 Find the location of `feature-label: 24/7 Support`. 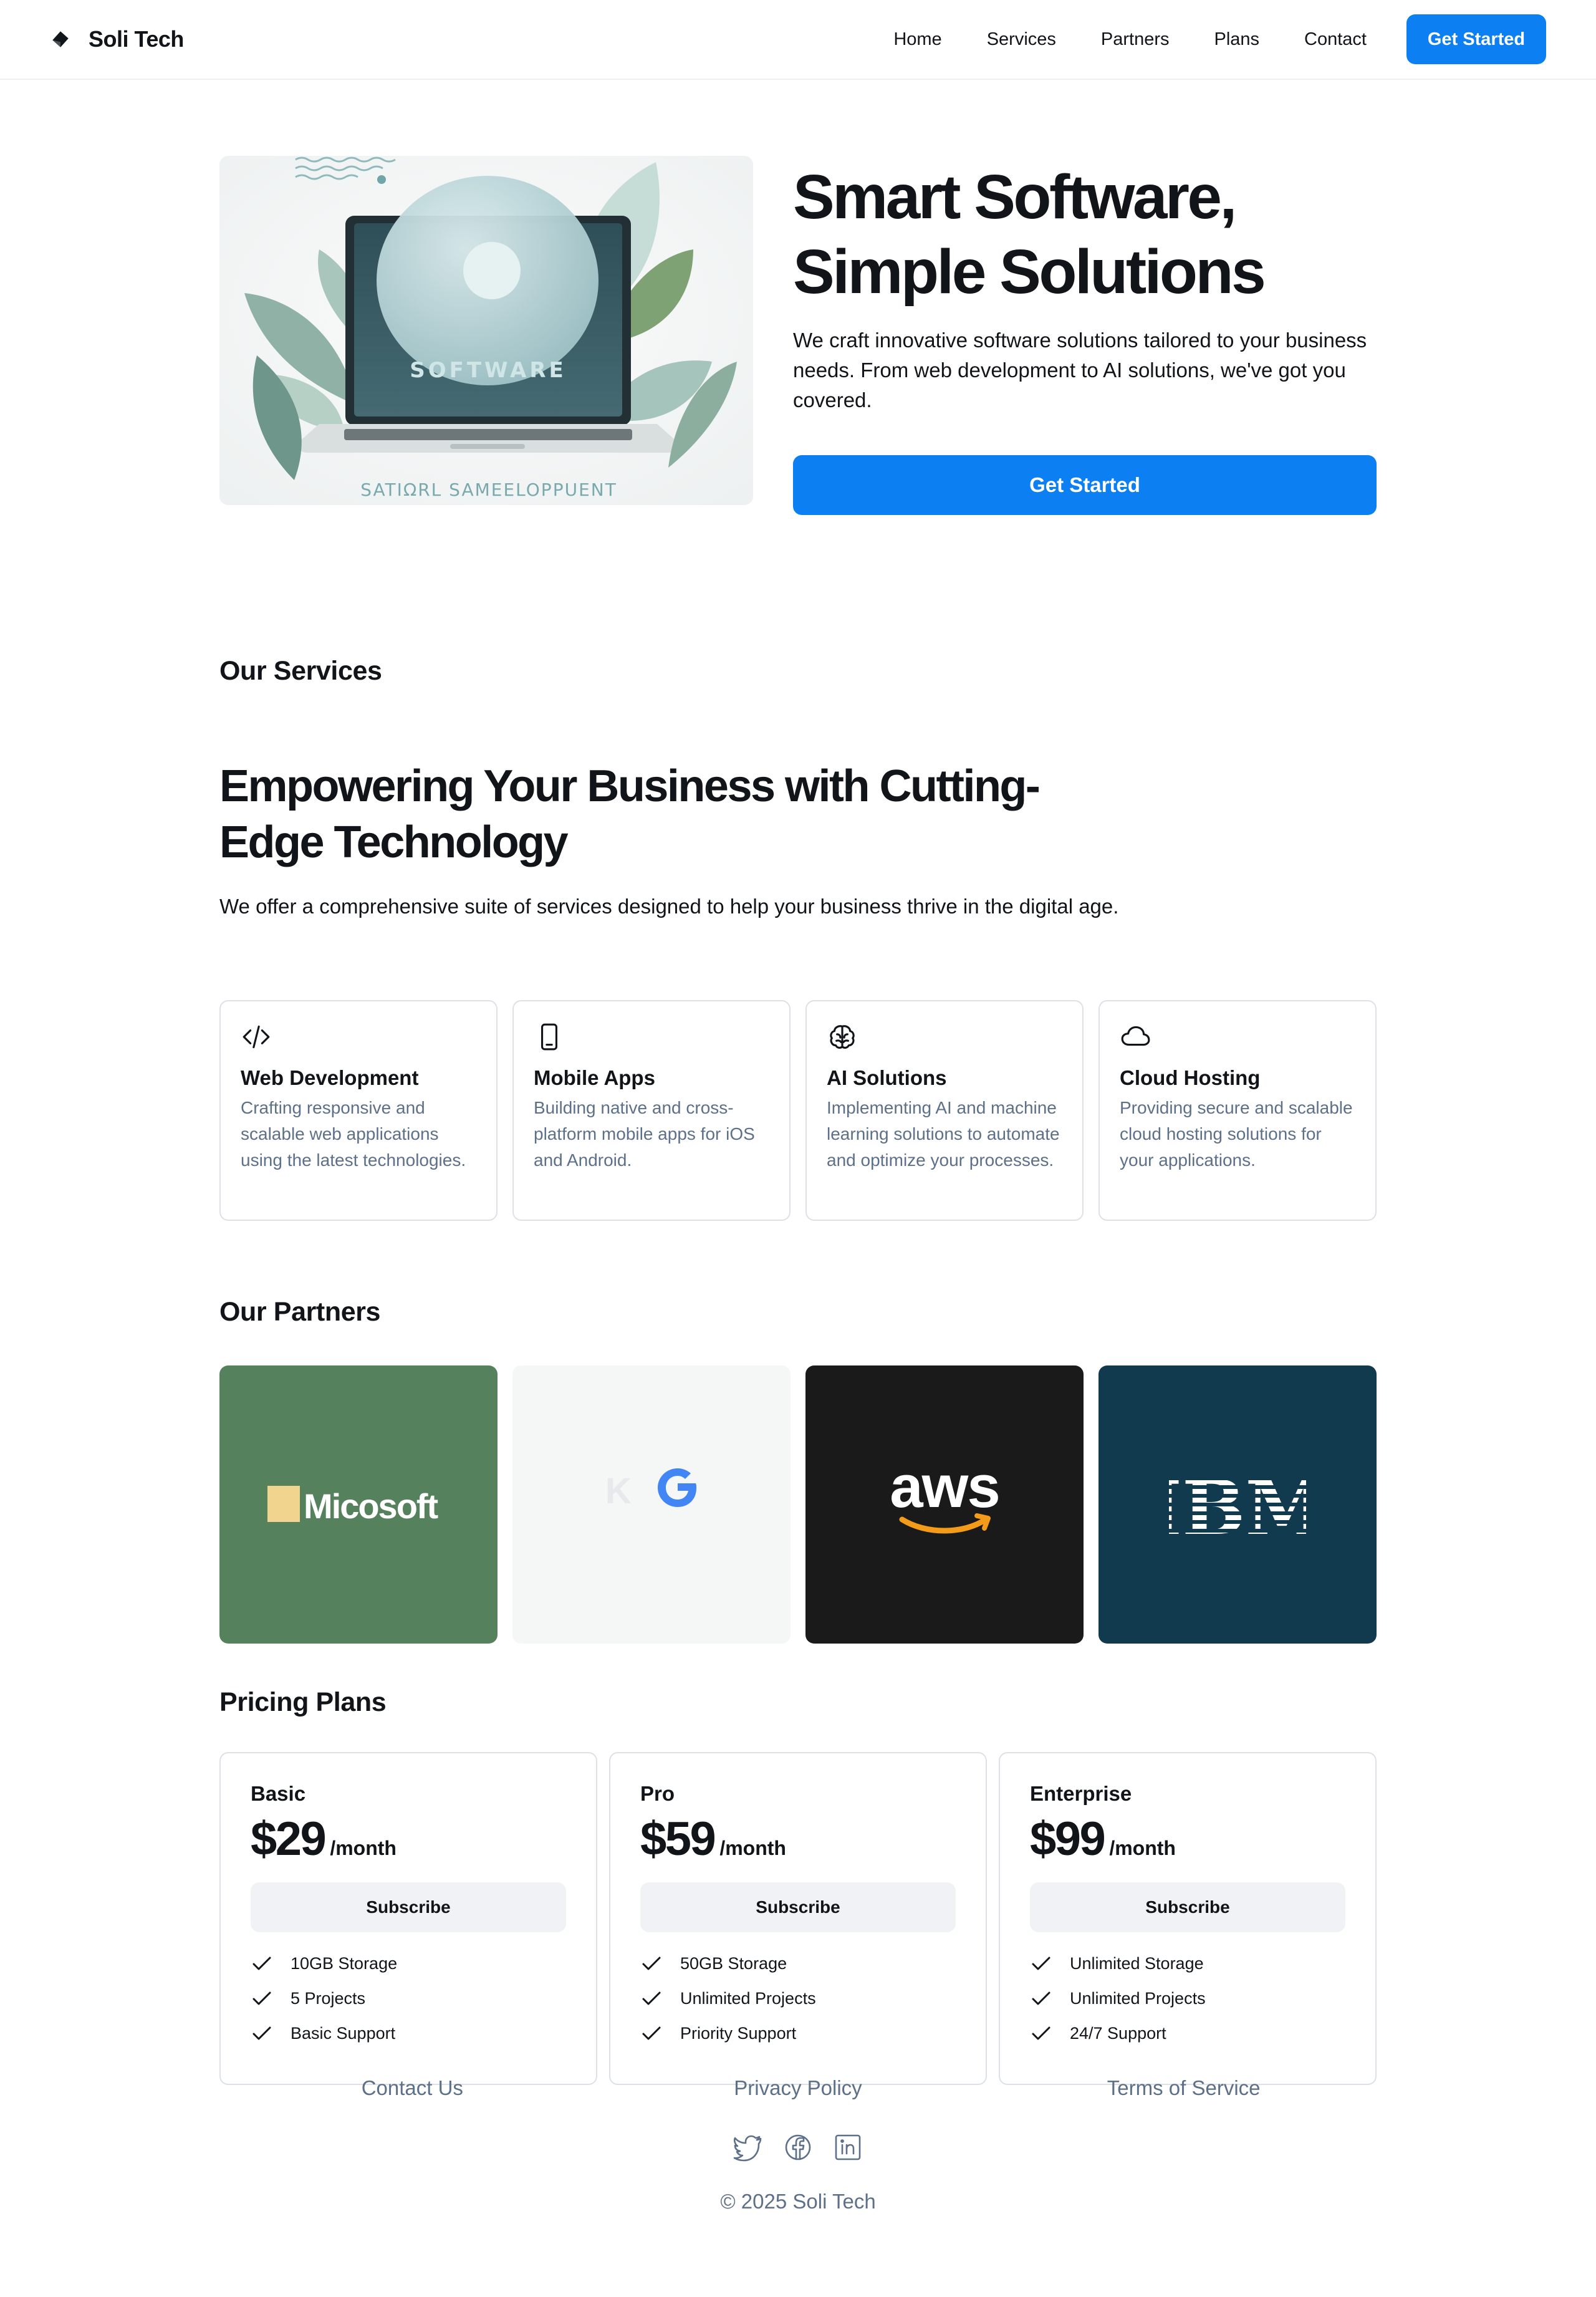

feature-label: 24/7 Support is located at coordinates (1118, 2033).